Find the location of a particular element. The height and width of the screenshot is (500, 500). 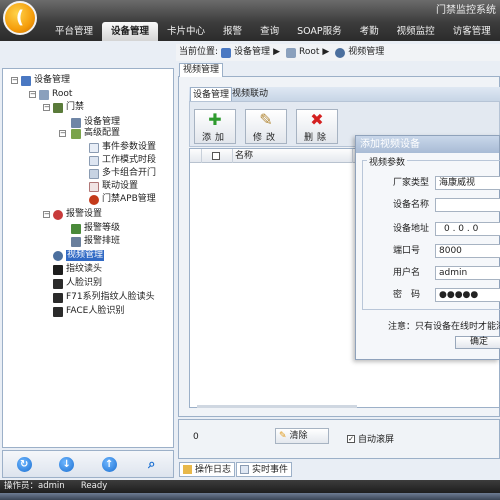

tab-video-manage: 视频管理 is located at coordinates (201, 70).